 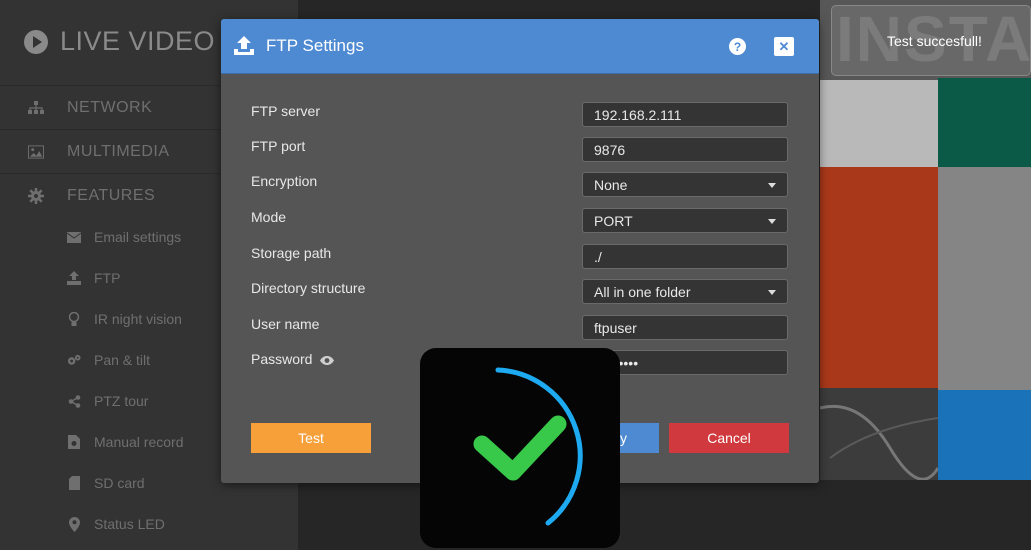 I want to click on sidebar-item-status-led: Status LED, so click(x=149, y=524).